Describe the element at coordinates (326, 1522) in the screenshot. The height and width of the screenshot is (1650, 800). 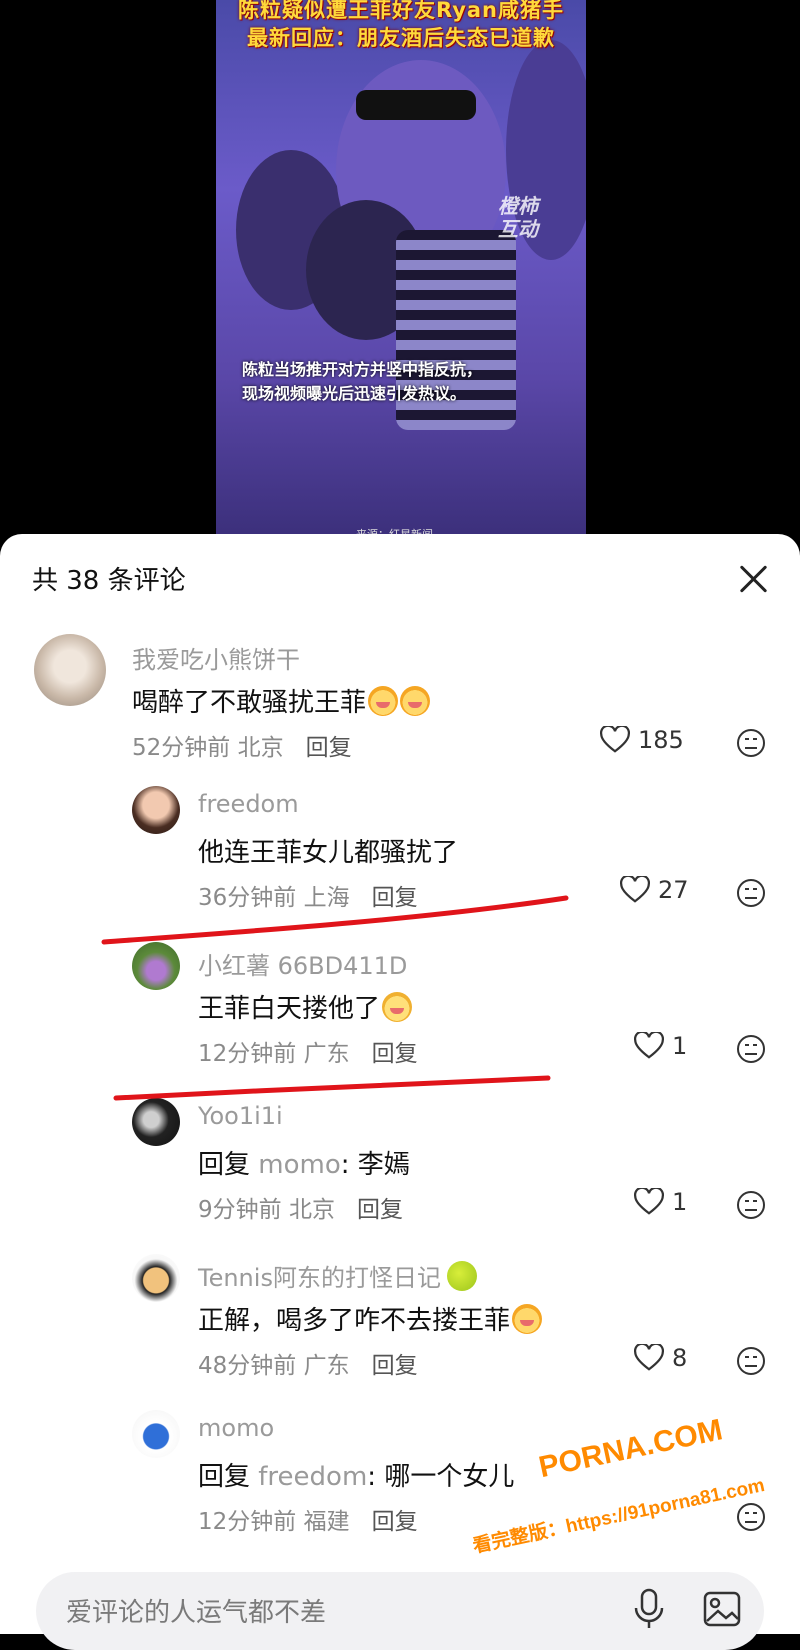
I see `comment-location: 福建` at that location.